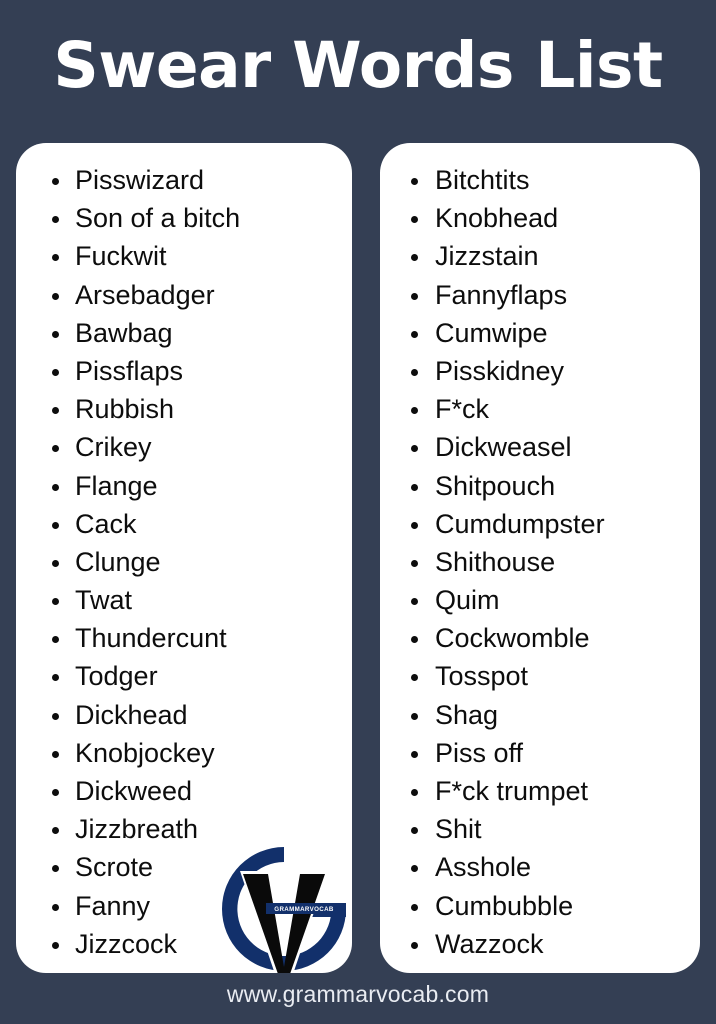 The image size is (716, 1024). Describe the element at coordinates (184, 867) in the screenshot. I see `word-list-item: Scrote` at that location.